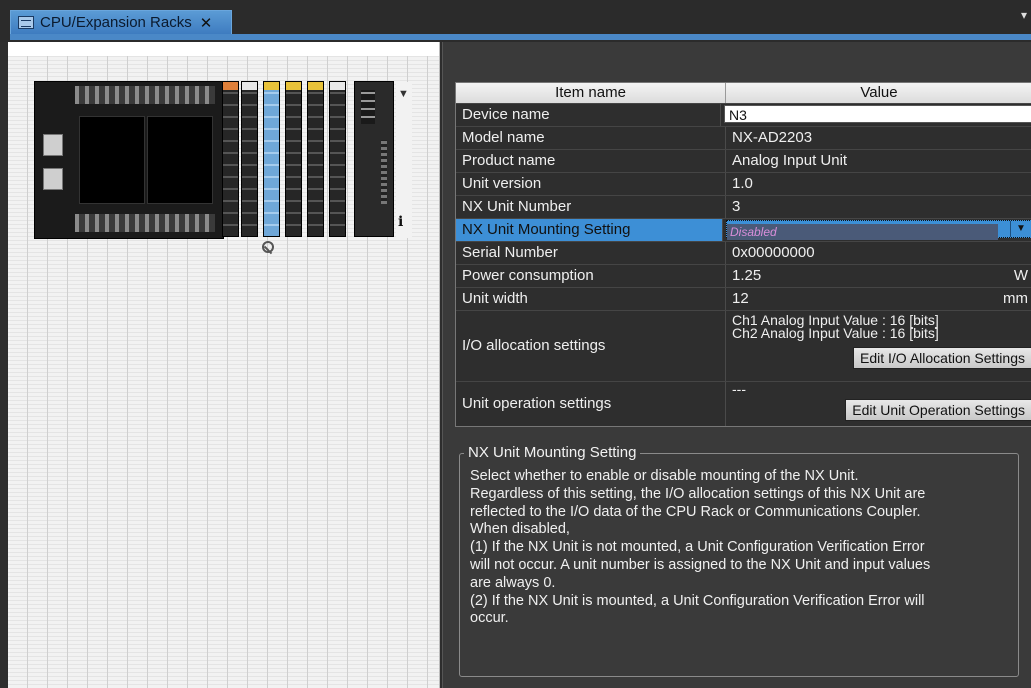 This screenshot has width=1031, height=688. I want to click on unit-label: W, so click(1020, 275).